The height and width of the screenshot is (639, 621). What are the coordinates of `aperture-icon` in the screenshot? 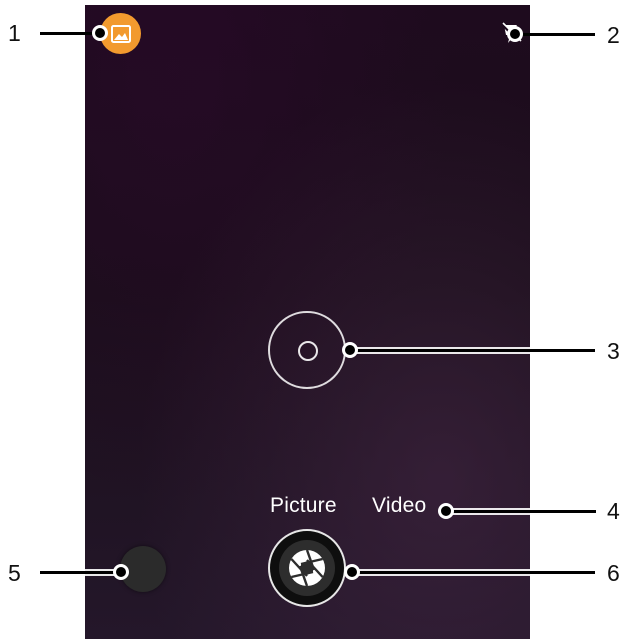 It's located at (307, 568).